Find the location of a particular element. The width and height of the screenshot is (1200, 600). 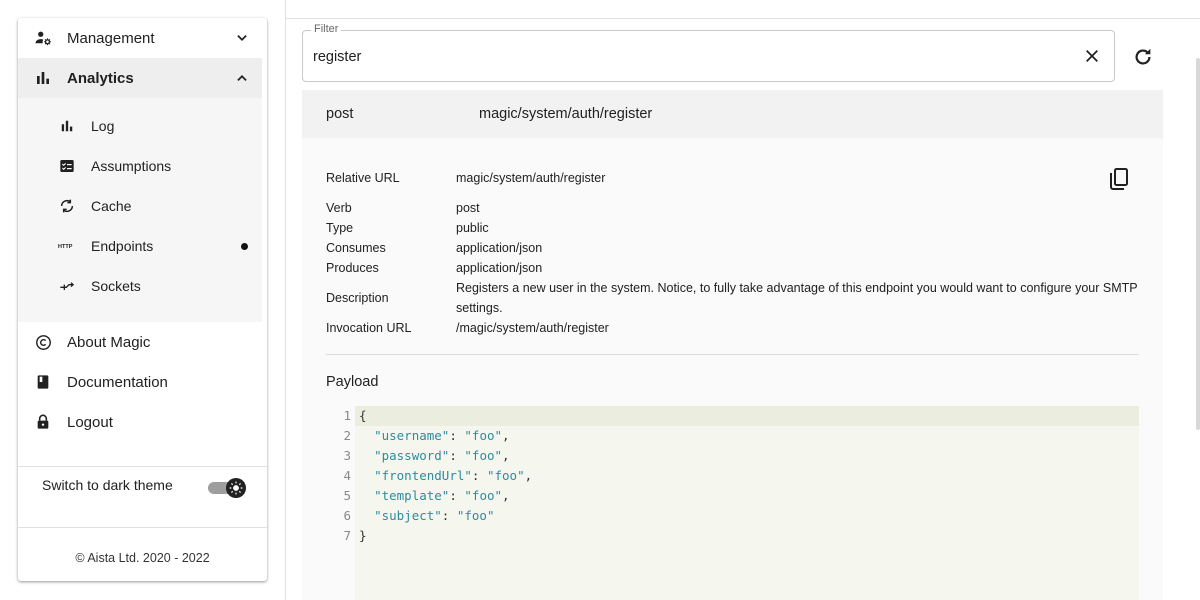

sidebar-item-label: Endpoints is located at coordinates (122, 246).